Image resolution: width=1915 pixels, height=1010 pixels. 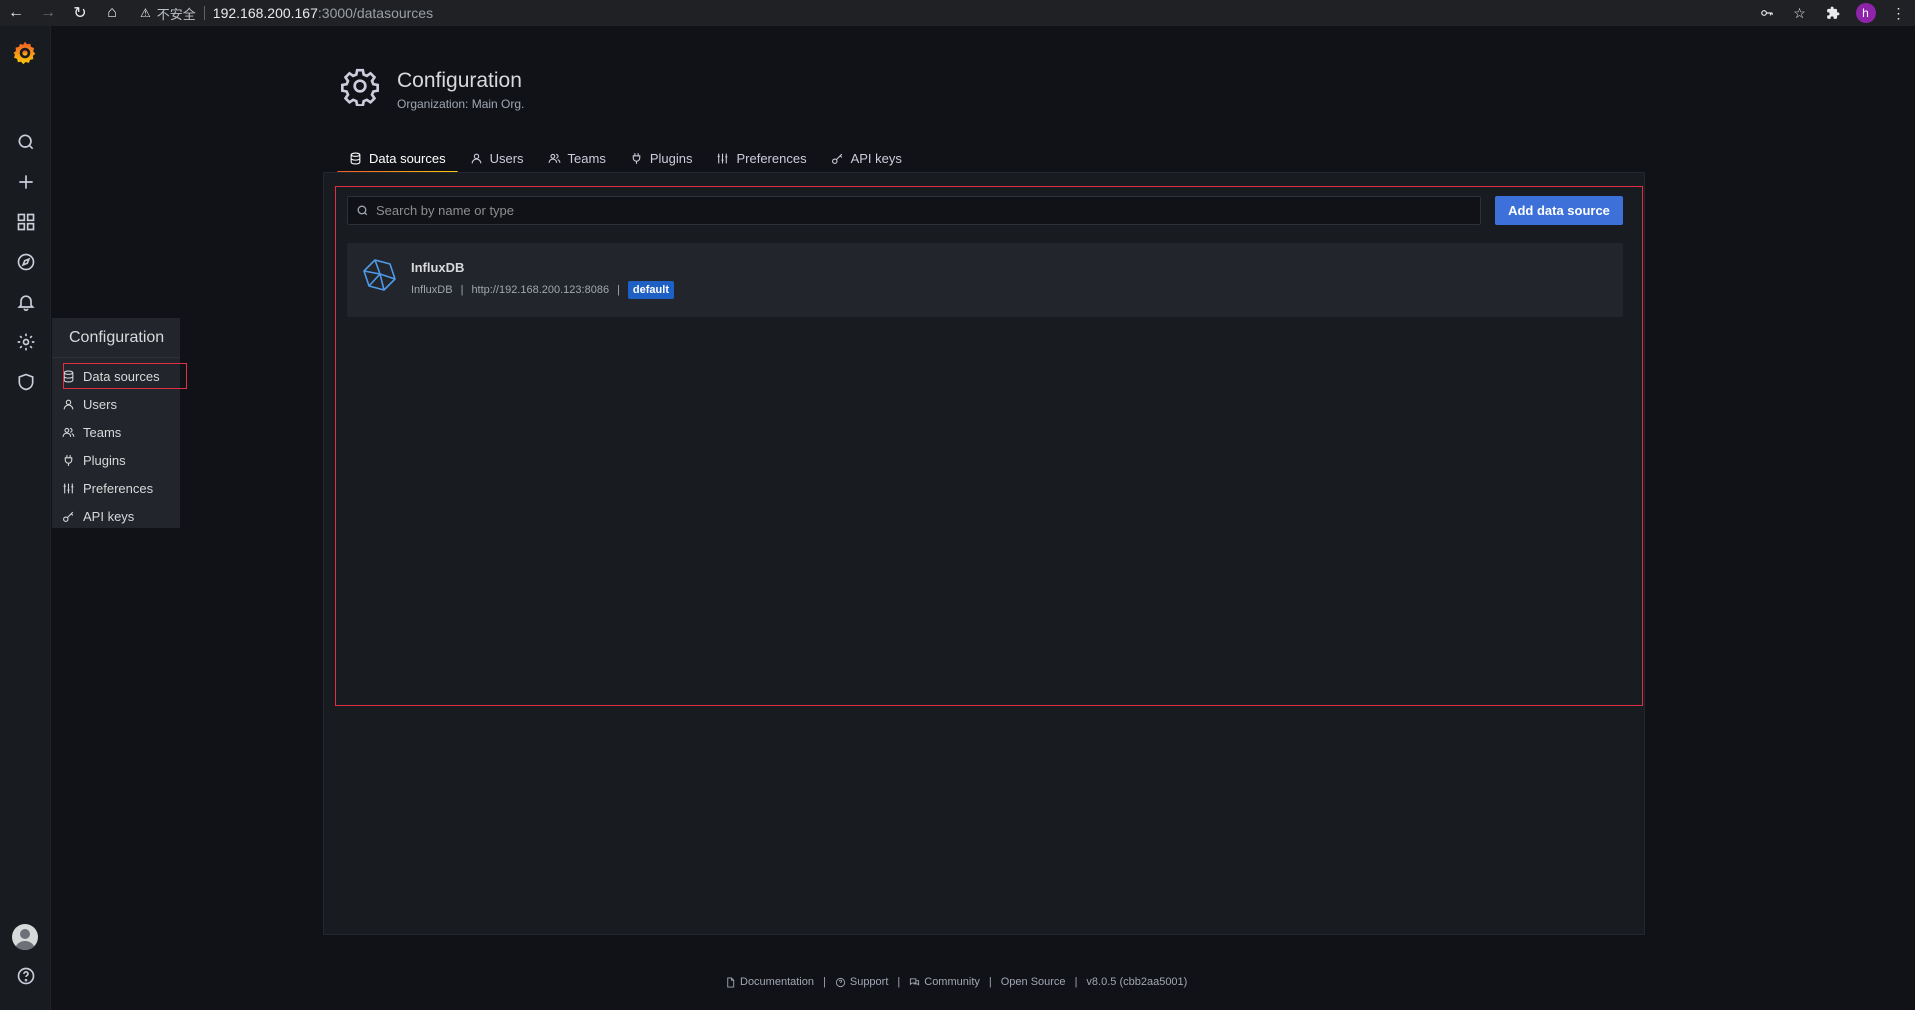 What do you see at coordinates (16, 13) in the screenshot?
I see `back-button: ←` at bounding box center [16, 13].